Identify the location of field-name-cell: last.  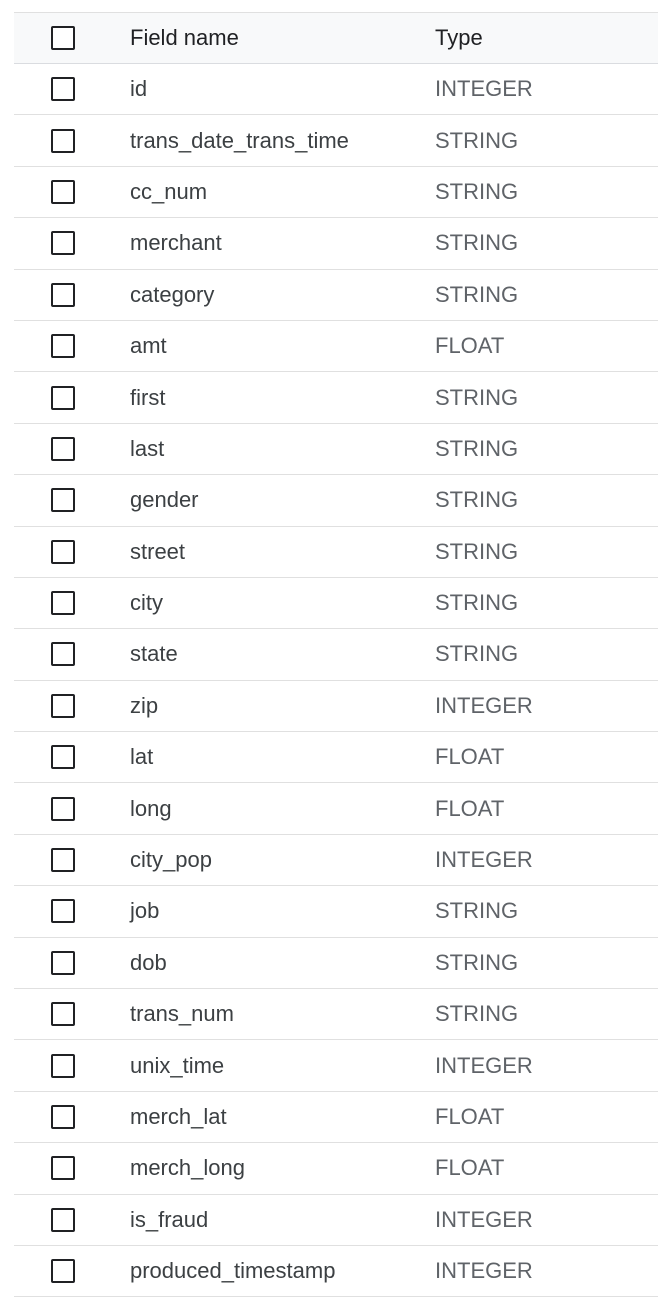
(147, 448).